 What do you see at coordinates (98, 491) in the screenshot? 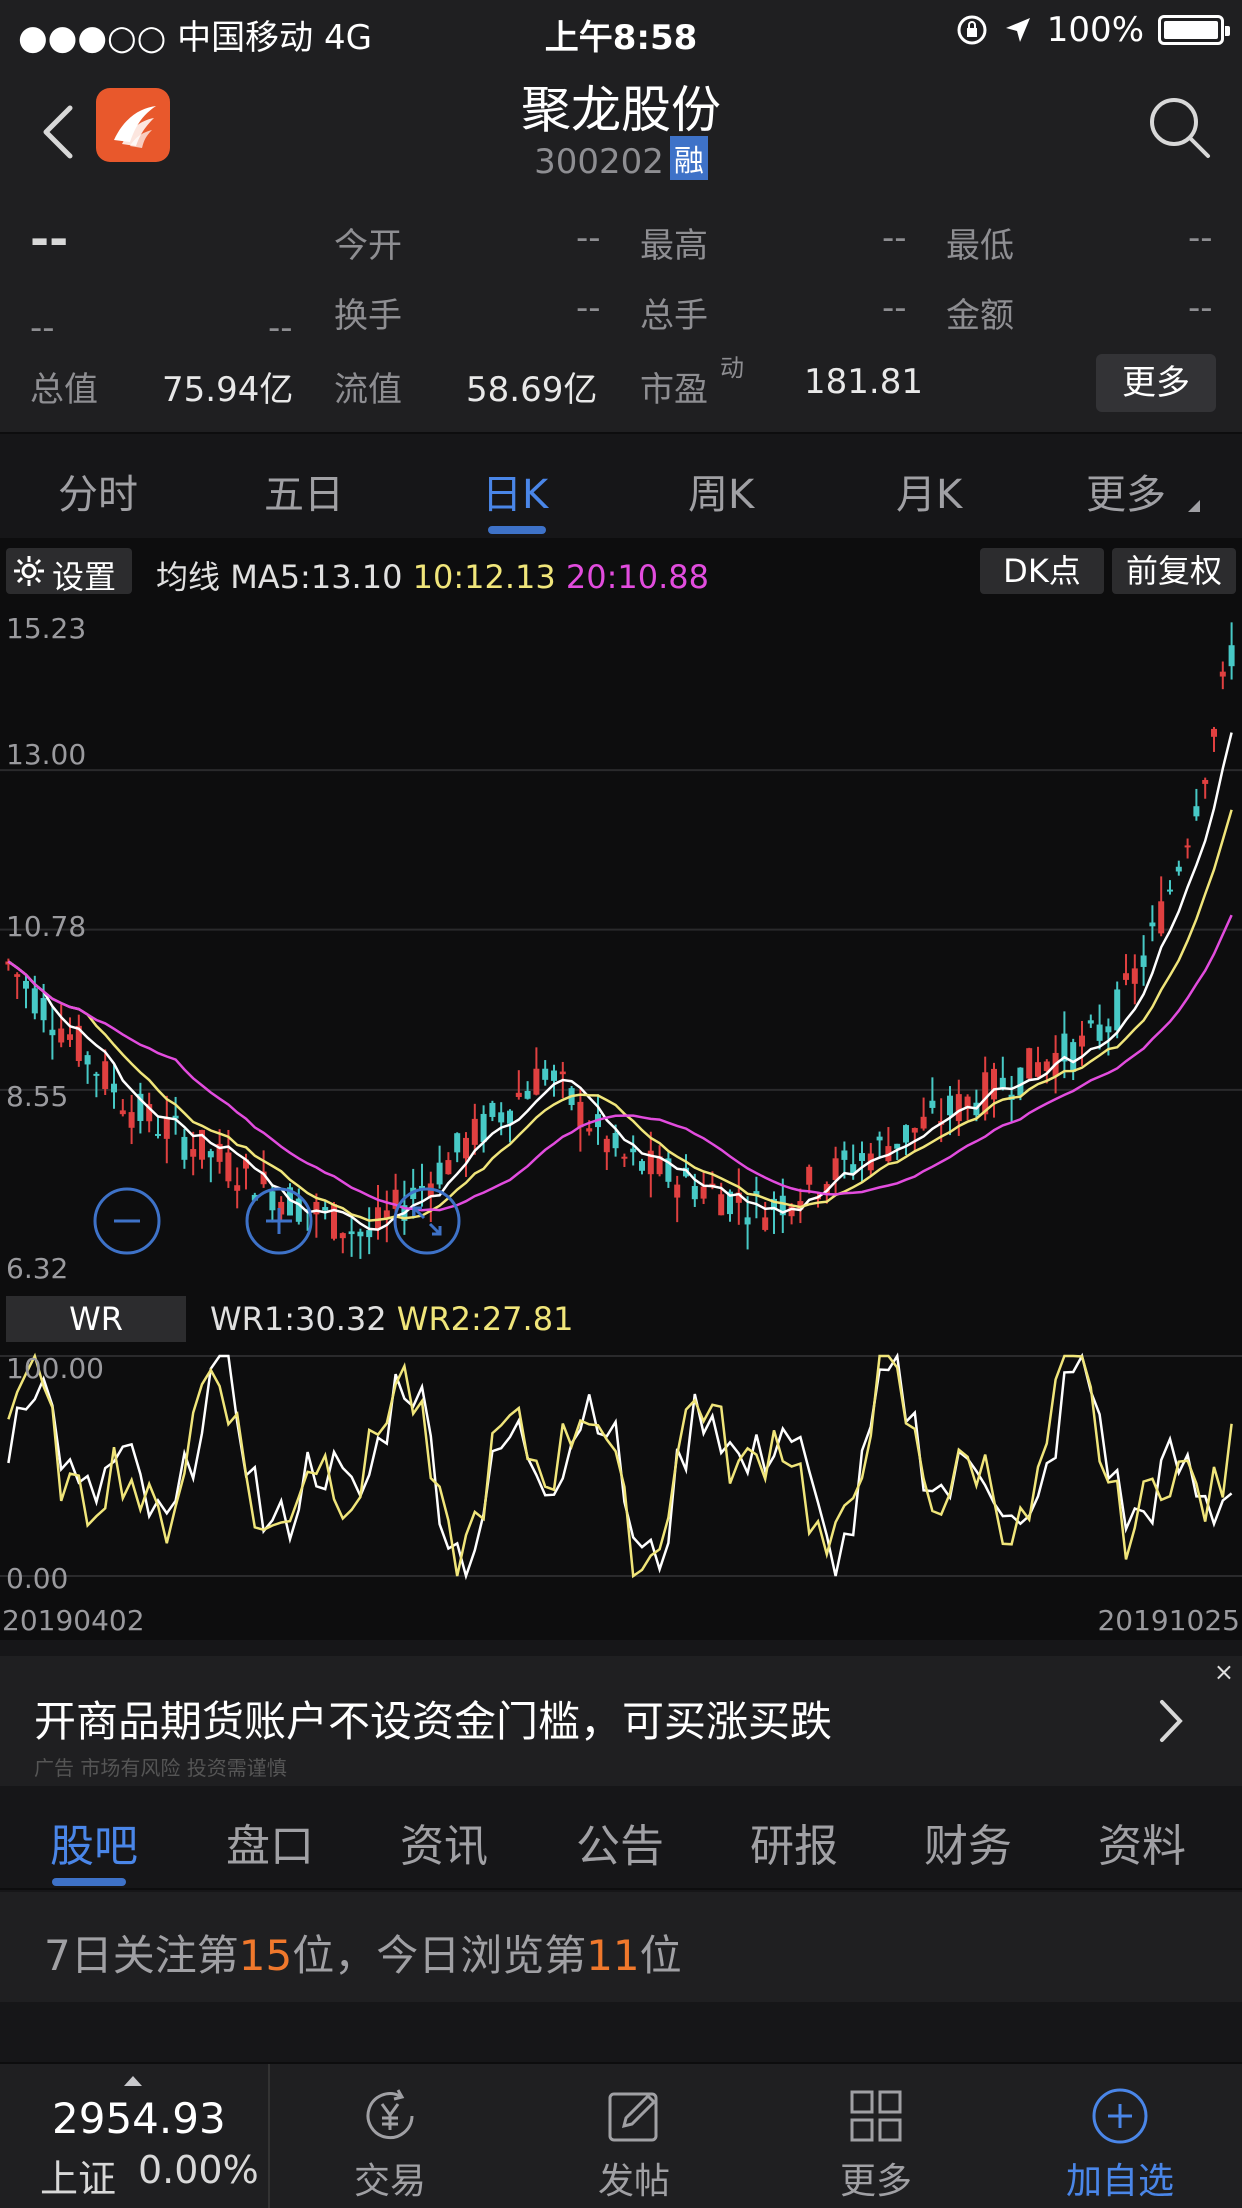
I see `tab-intraday: 分时` at bounding box center [98, 491].